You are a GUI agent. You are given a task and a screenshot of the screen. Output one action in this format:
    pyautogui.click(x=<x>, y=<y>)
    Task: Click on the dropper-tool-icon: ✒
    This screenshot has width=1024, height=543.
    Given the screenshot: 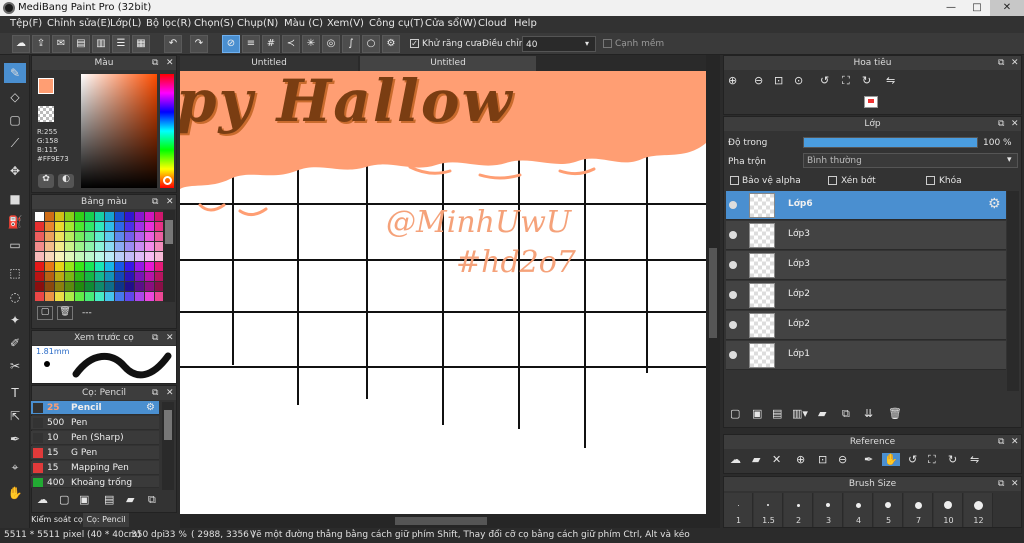 What is the action you would take?
    pyautogui.click(x=15, y=439)
    